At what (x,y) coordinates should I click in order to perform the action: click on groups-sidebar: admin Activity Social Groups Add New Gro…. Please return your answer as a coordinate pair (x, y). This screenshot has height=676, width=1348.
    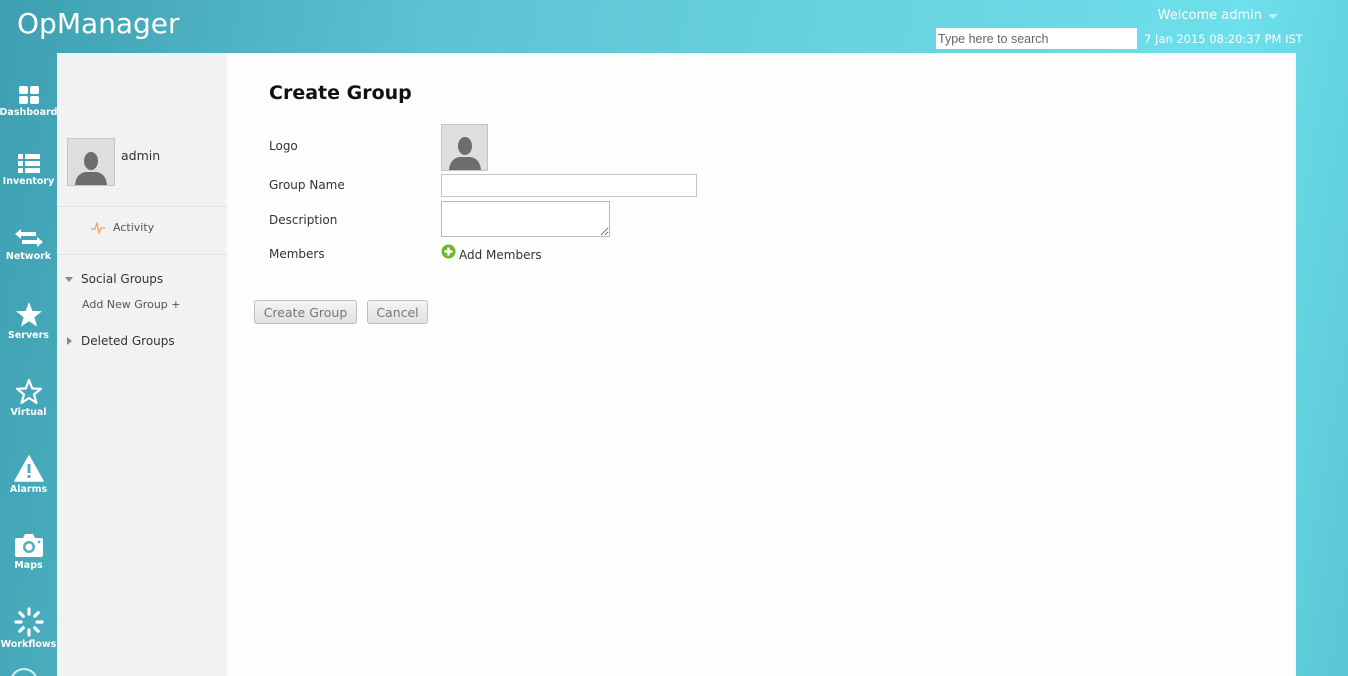
    Looking at the image, I should click on (142, 364).